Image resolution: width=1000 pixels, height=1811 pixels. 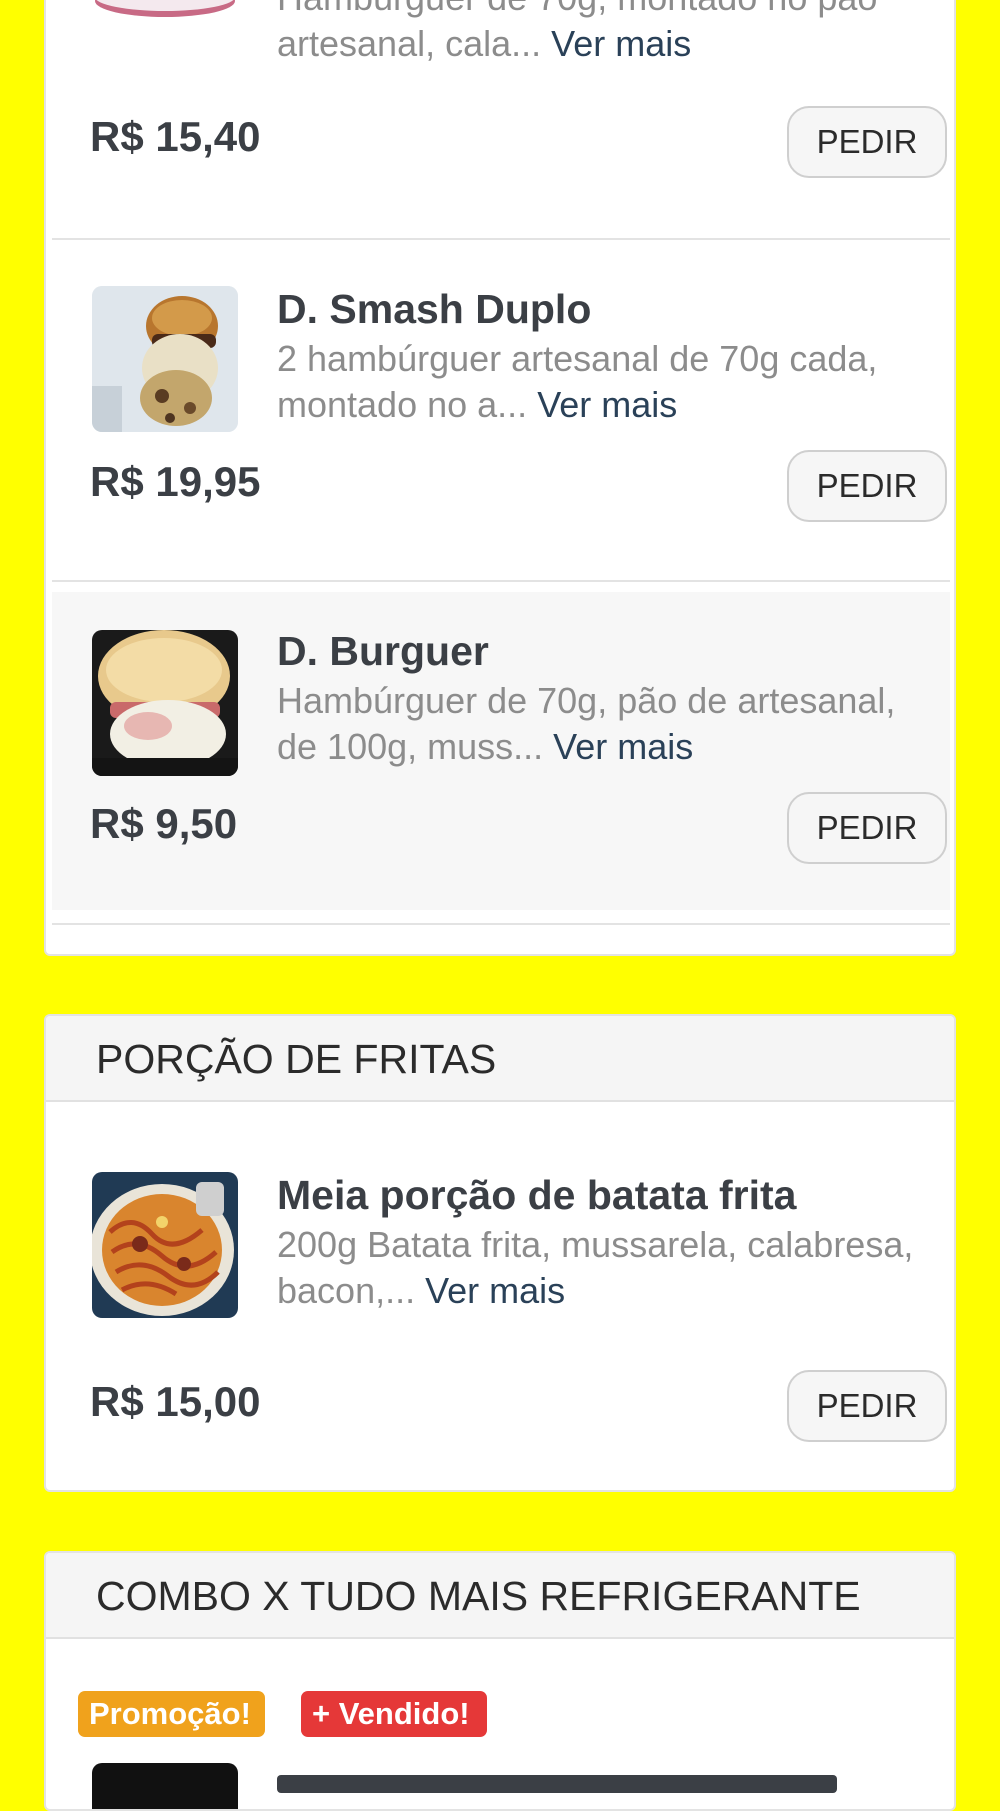 What do you see at coordinates (434, 309) in the screenshot?
I see `menu-item-name: D. Smash Duplo` at bounding box center [434, 309].